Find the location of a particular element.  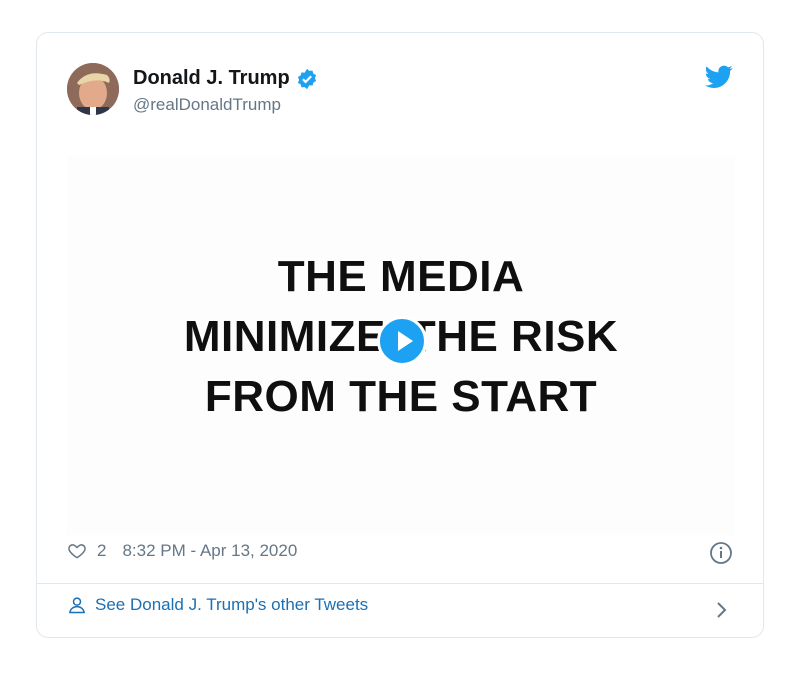

twitter-bird-icon is located at coordinates (719, 77).